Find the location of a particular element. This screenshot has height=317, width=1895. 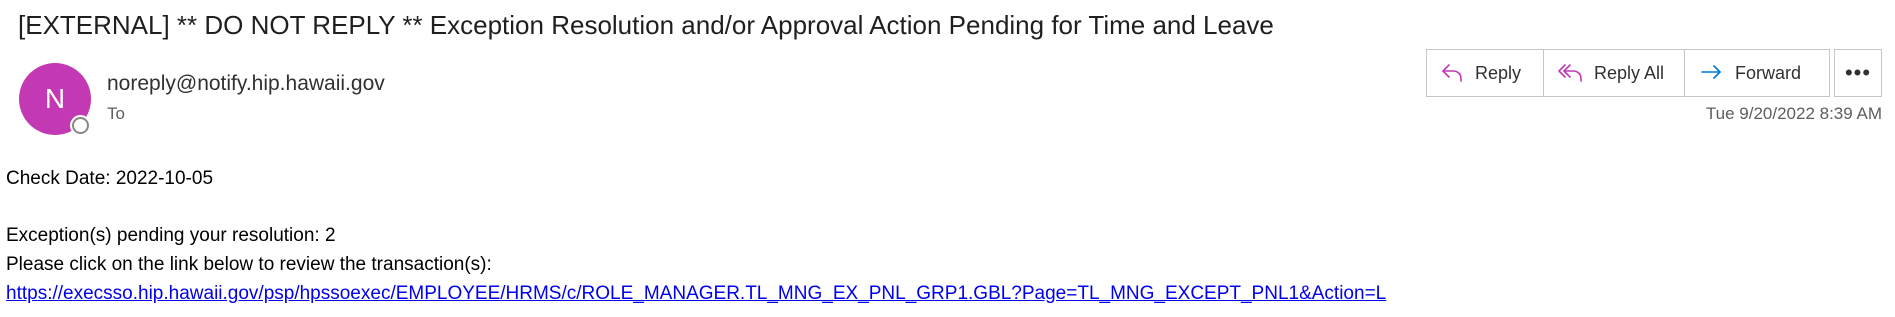

exceptions-count-line: Exception(s) pending your resolution: 2 is located at coordinates (171, 235).